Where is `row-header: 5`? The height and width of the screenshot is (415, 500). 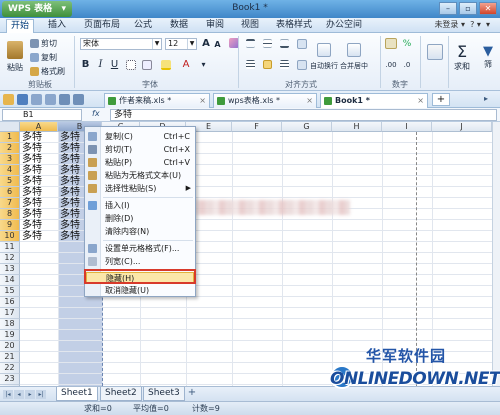
row-header: 5 is located at coordinates (10, 181).